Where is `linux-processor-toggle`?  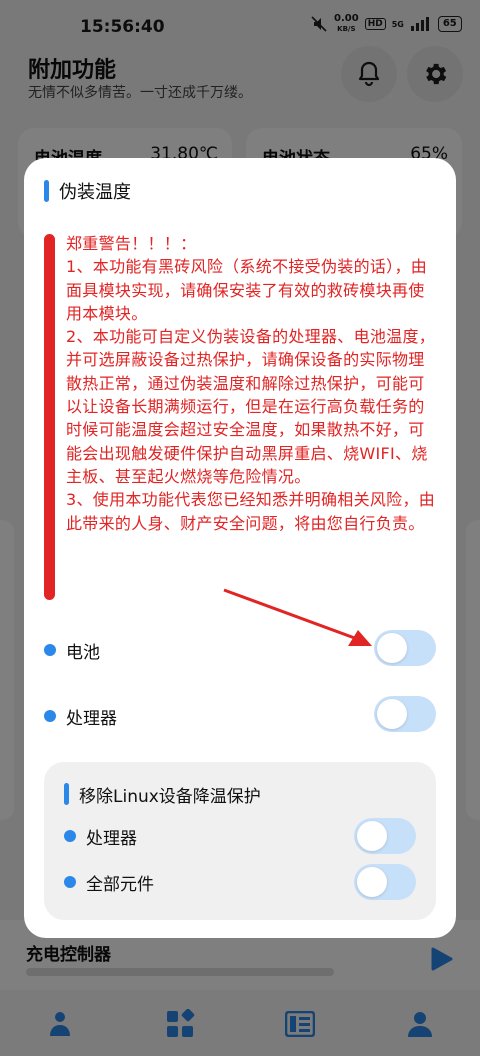 linux-processor-toggle is located at coordinates (385, 836).